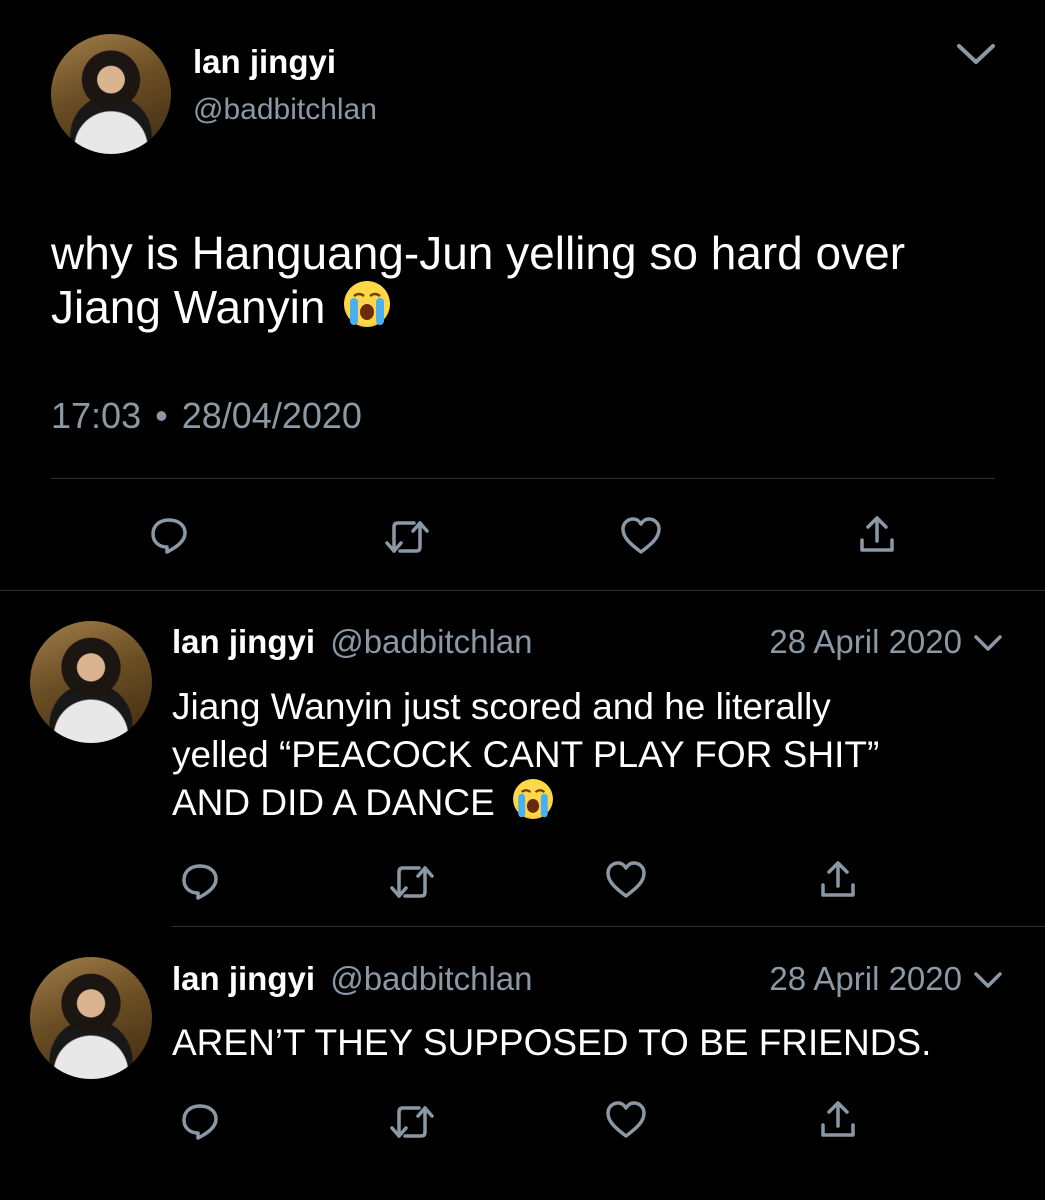  I want to click on time: 17:03, so click(96, 415).